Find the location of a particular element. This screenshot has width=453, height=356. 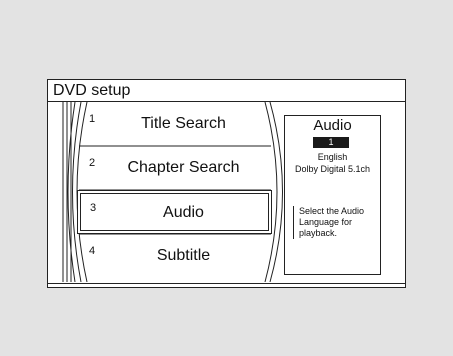

audio-language: English is located at coordinates (332, 157).